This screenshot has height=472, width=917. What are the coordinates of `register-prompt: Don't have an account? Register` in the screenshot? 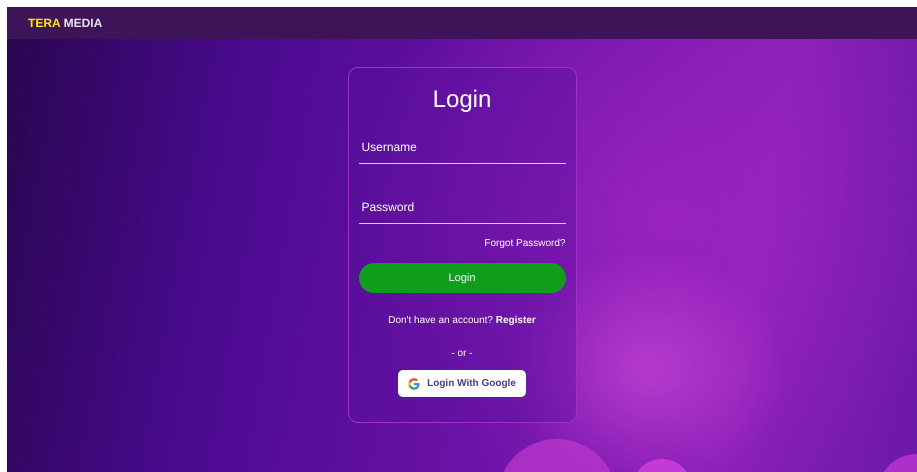 It's located at (462, 321).